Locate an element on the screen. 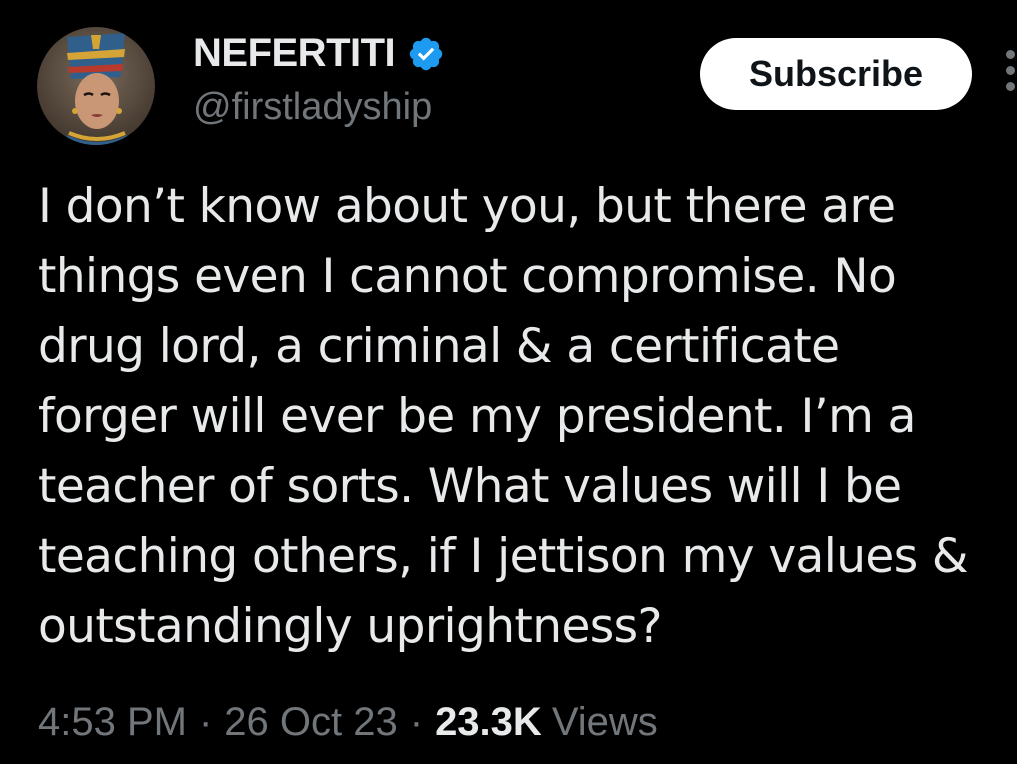 The width and height of the screenshot is (1017, 764). author-name-row: NEFERTITI is located at coordinates (319, 53).